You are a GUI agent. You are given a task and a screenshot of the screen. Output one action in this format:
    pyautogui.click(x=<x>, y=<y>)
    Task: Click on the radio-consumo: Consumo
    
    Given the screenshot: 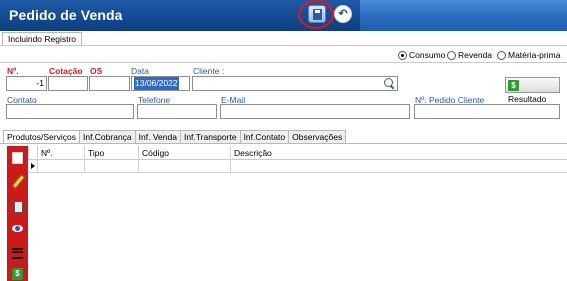 What is the action you would take?
    pyautogui.click(x=421, y=55)
    